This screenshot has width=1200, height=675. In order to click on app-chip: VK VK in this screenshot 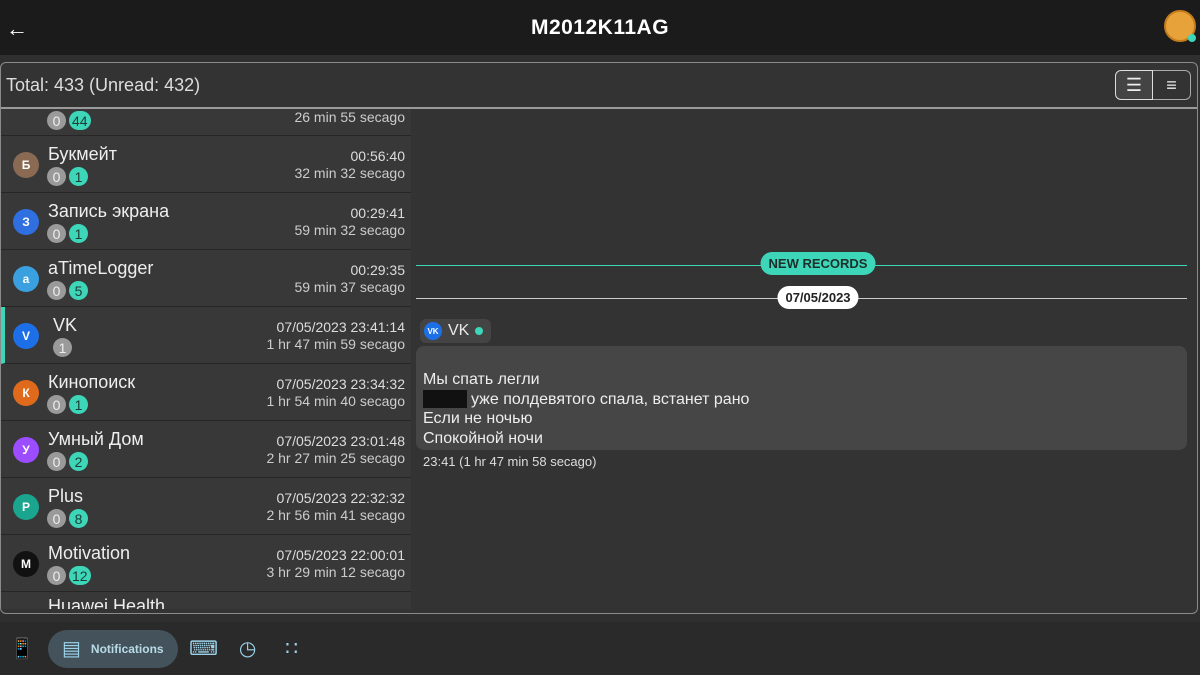, I will do `click(456, 331)`.